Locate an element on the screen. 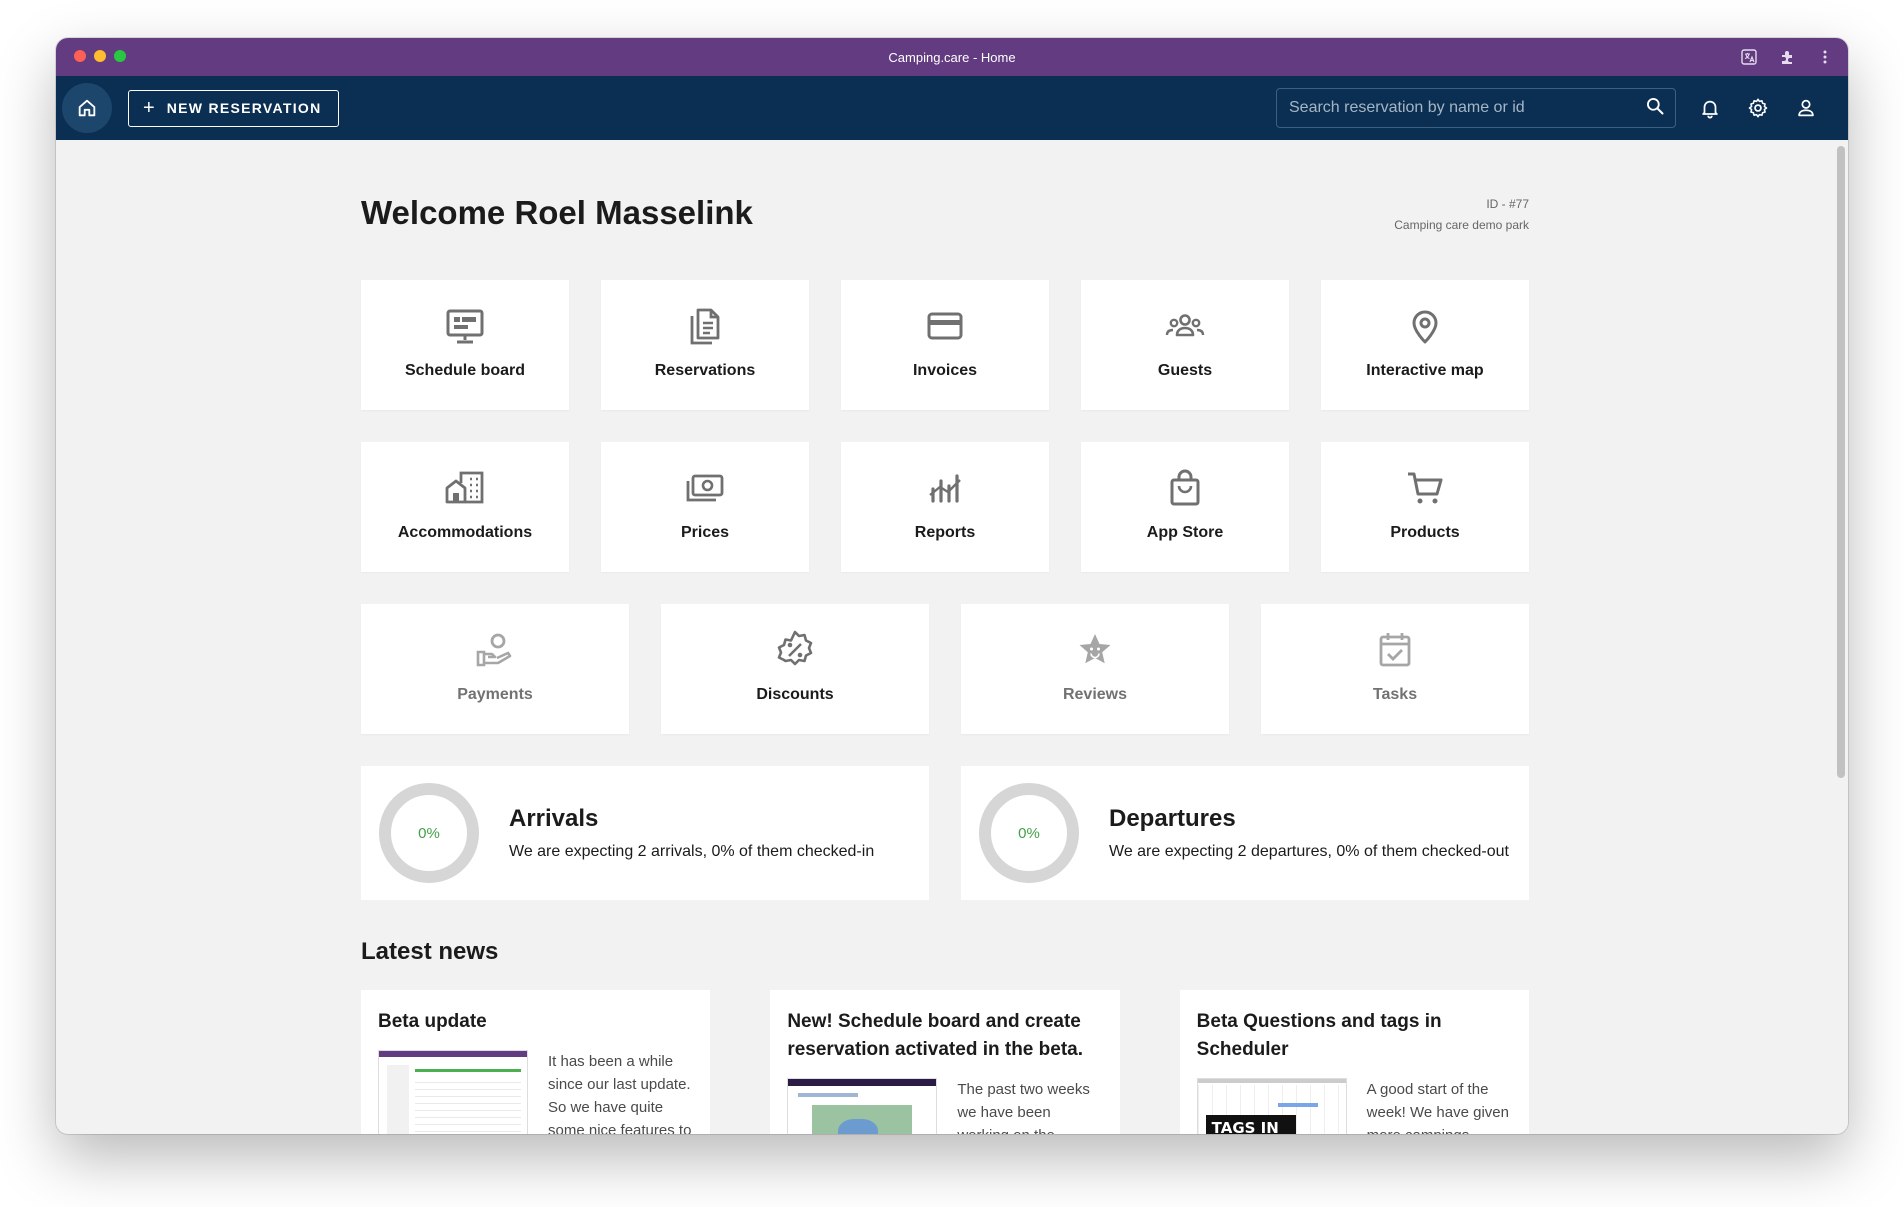 The height and width of the screenshot is (1207, 1904). park-id: ID - #77 is located at coordinates (1507, 204).